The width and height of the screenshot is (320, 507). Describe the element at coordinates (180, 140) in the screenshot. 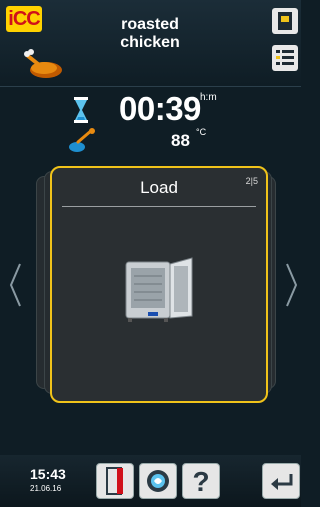

I see `core-temperature: 88` at that location.